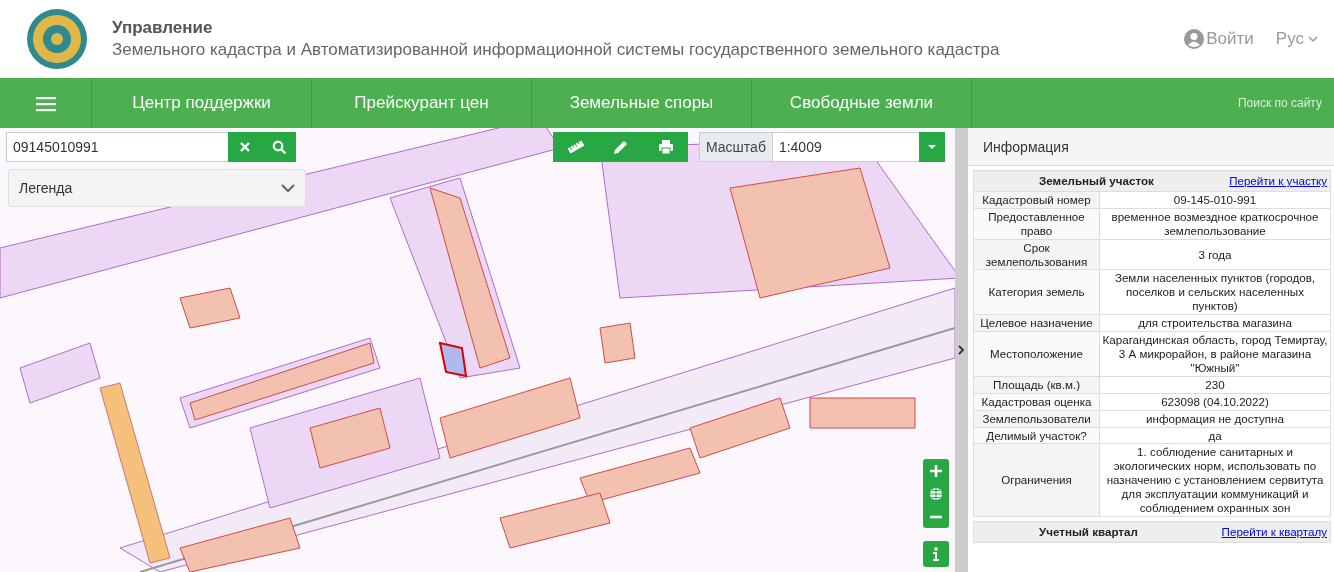 The image size is (1334, 572). What do you see at coordinates (845, 147) in the screenshot?
I see `scale-field: 1:4009` at bounding box center [845, 147].